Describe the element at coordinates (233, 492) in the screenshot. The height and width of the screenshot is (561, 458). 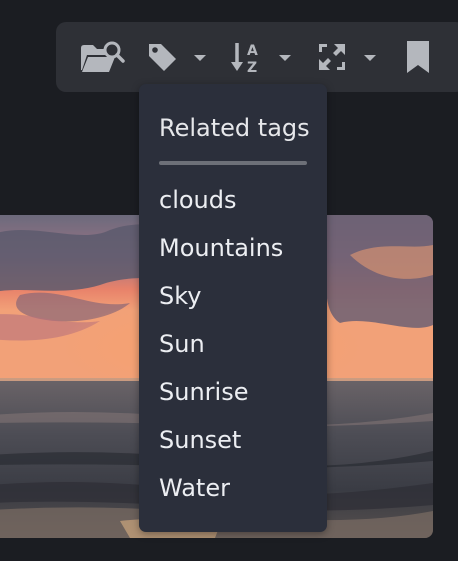
I see `tag-item-water: Water` at that location.